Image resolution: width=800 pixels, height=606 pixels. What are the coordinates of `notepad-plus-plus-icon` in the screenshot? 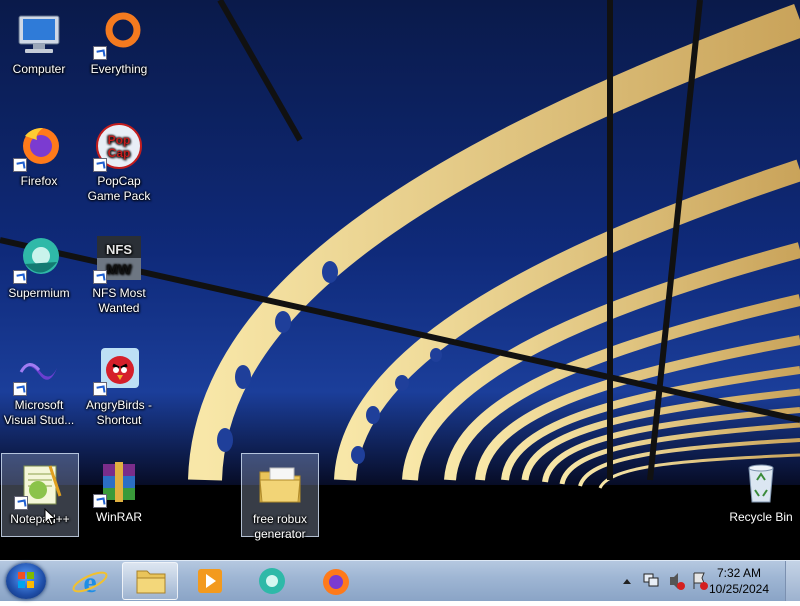 It's located at (39, 485).